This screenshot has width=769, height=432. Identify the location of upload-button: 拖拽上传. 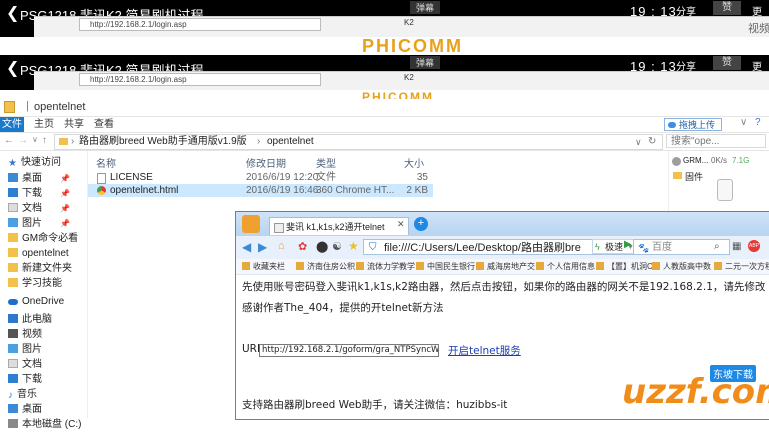
(693, 124).